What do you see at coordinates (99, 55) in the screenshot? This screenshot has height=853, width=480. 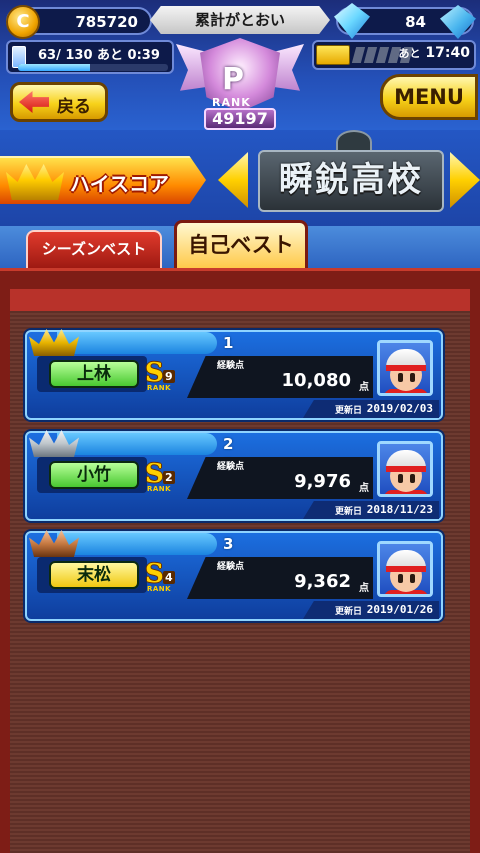 I see `stamina-text: 63/ 130 あと 0:39` at bounding box center [99, 55].